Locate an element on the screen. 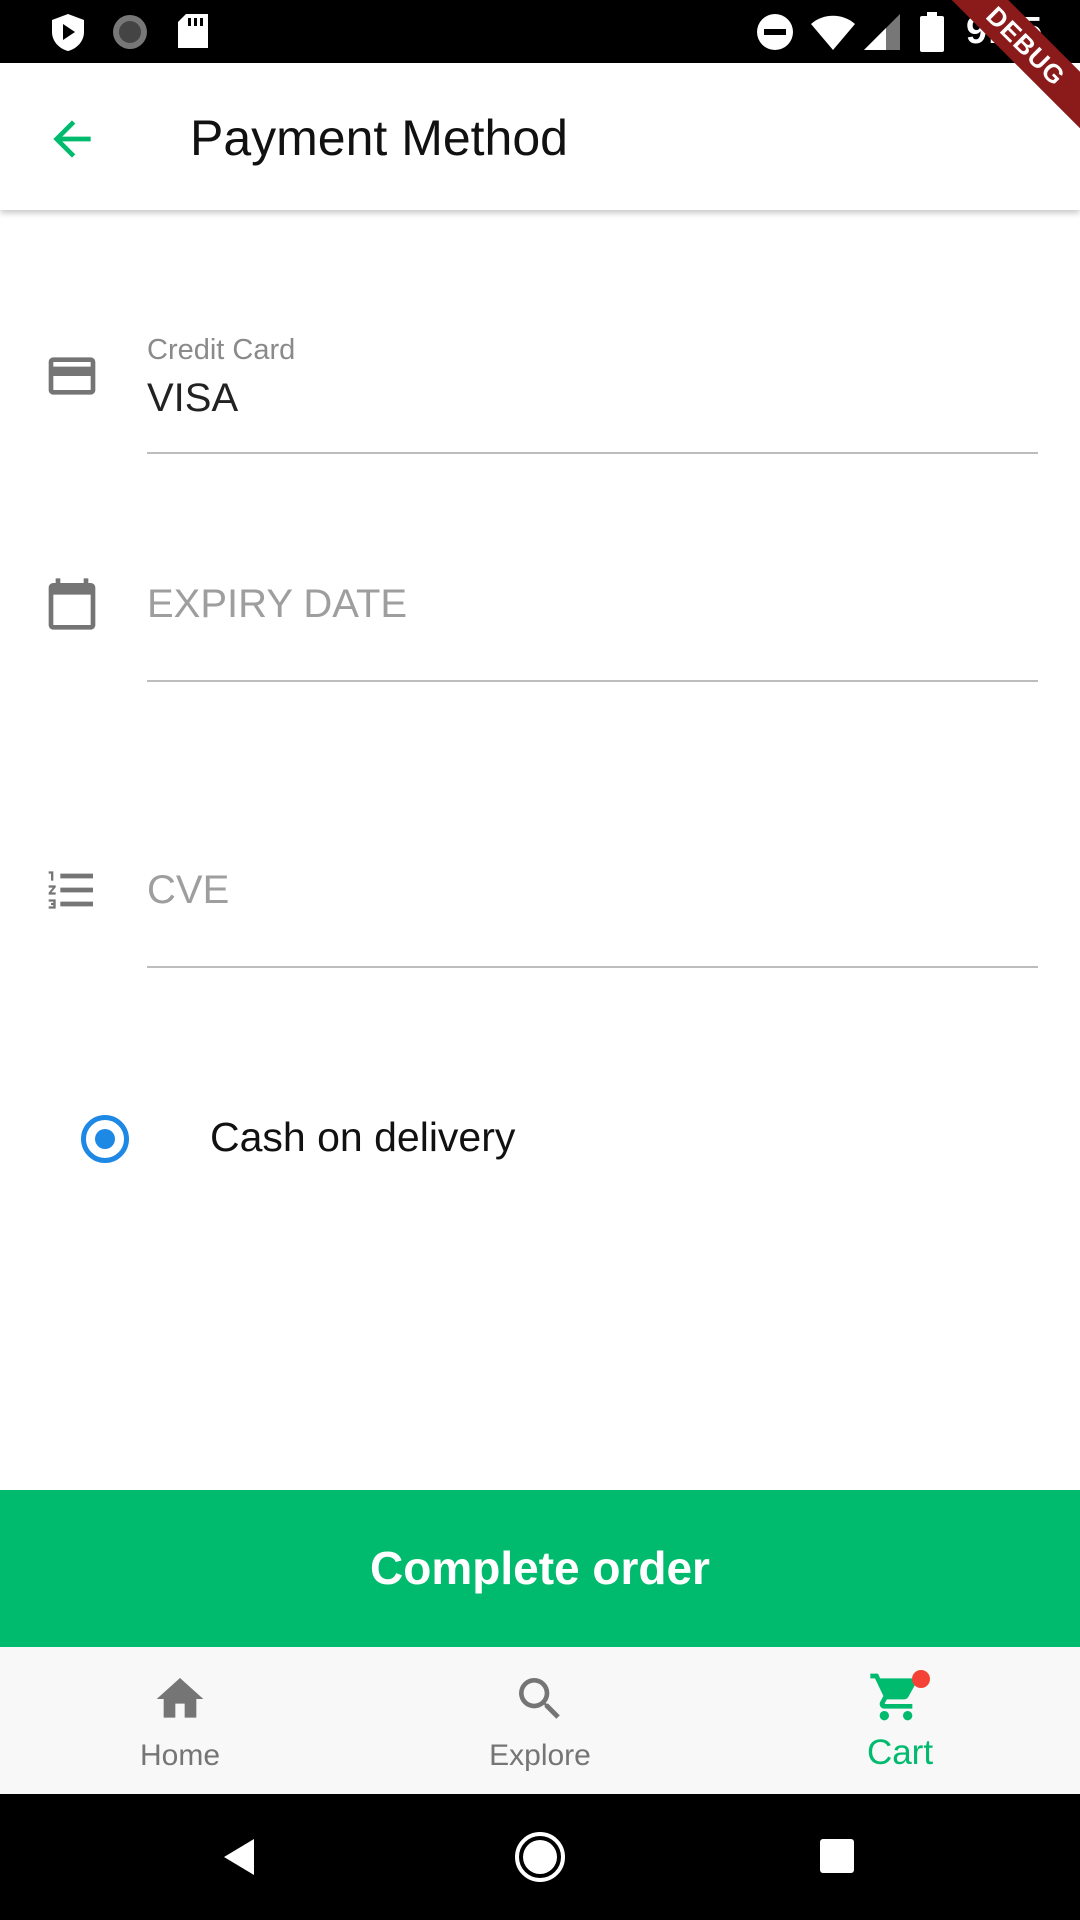 The height and width of the screenshot is (1920, 1080). square-recents-icon is located at coordinates (837, 1856).